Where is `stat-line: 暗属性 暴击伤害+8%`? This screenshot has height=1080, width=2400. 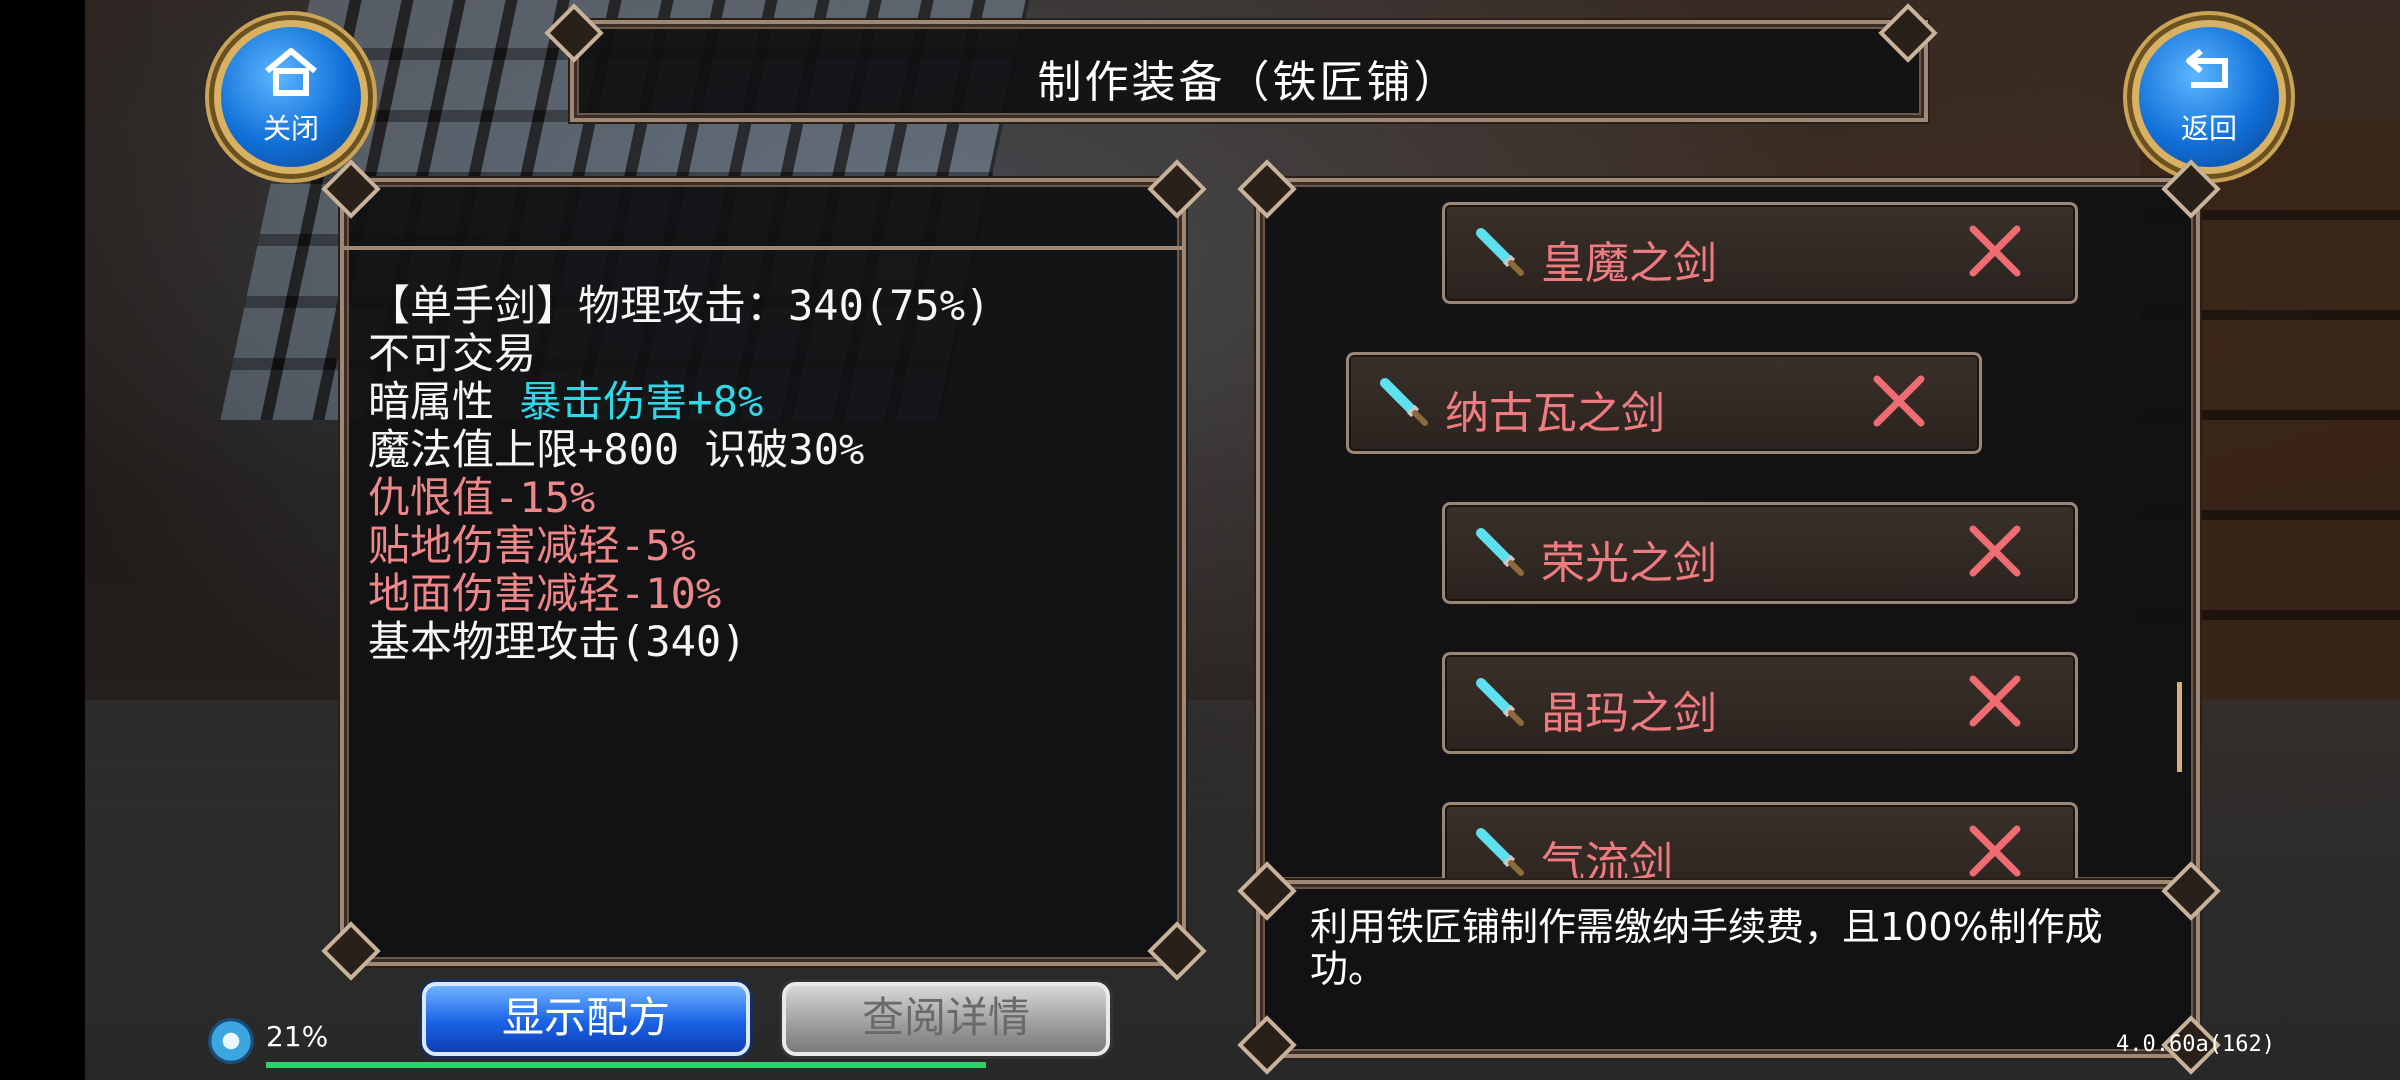
stat-line: 暗属性 暴击伤害+8% is located at coordinates (679, 402).